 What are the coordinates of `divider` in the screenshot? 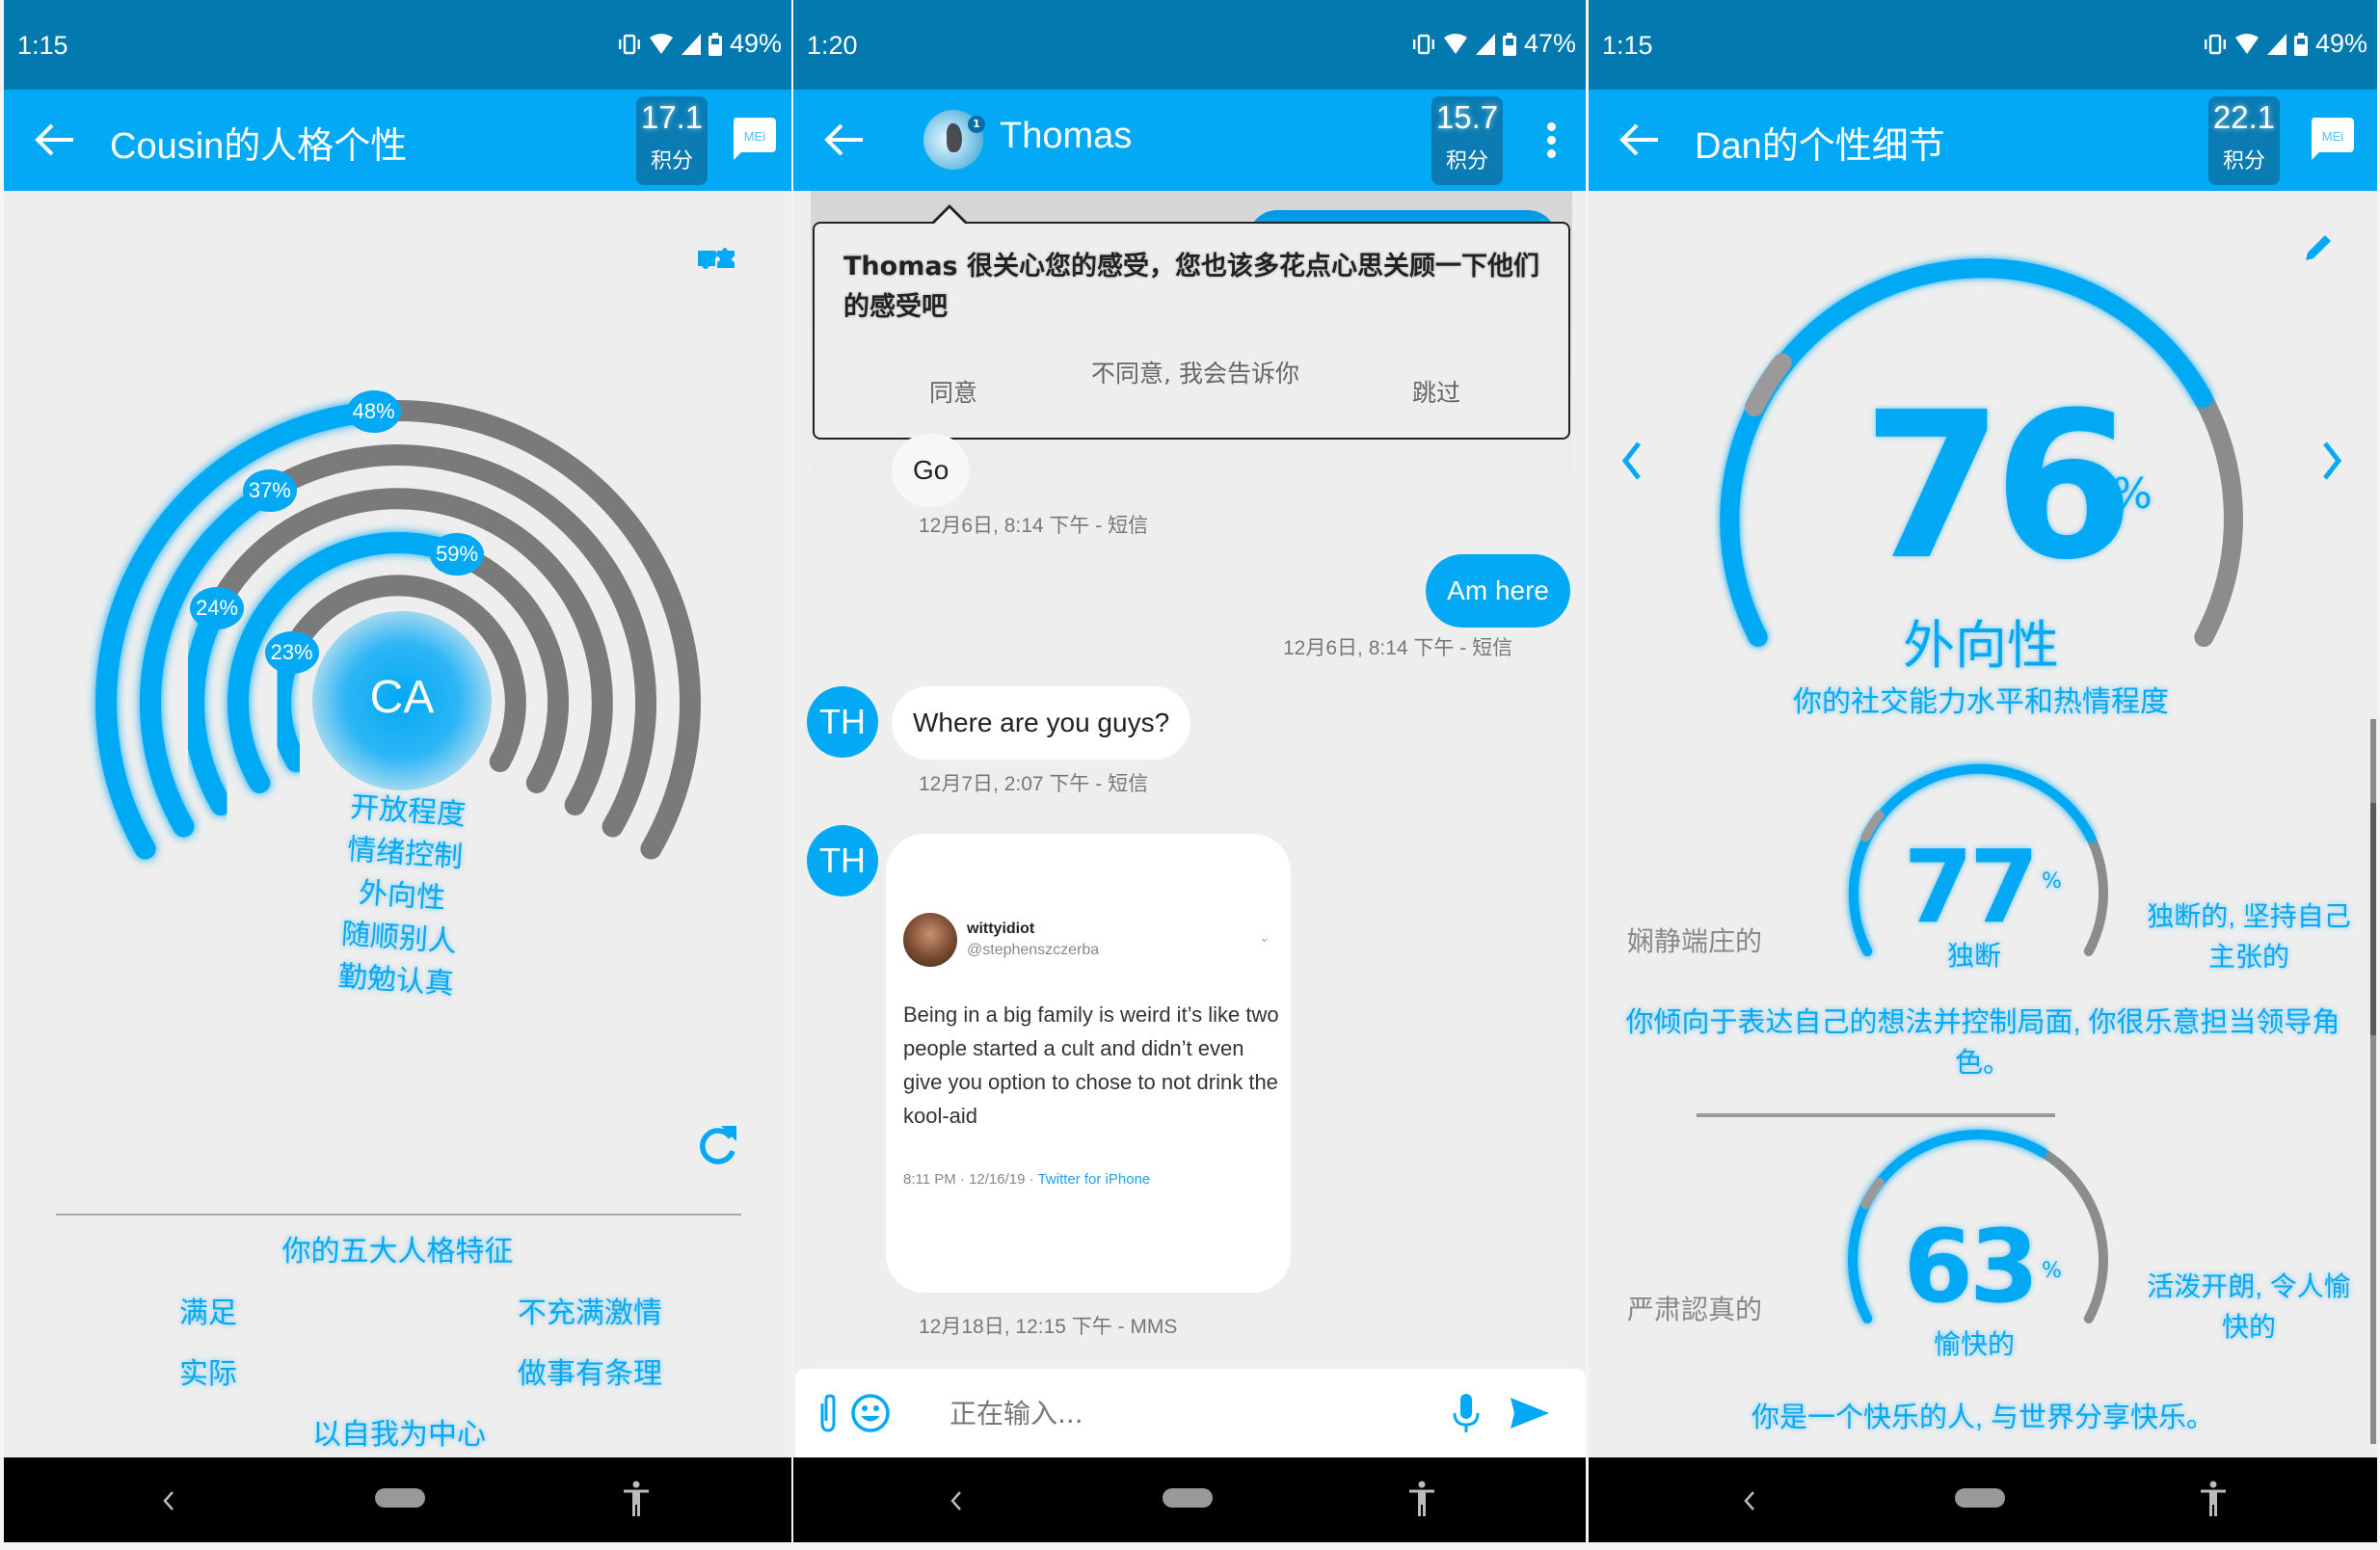 It's located at (399, 1215).